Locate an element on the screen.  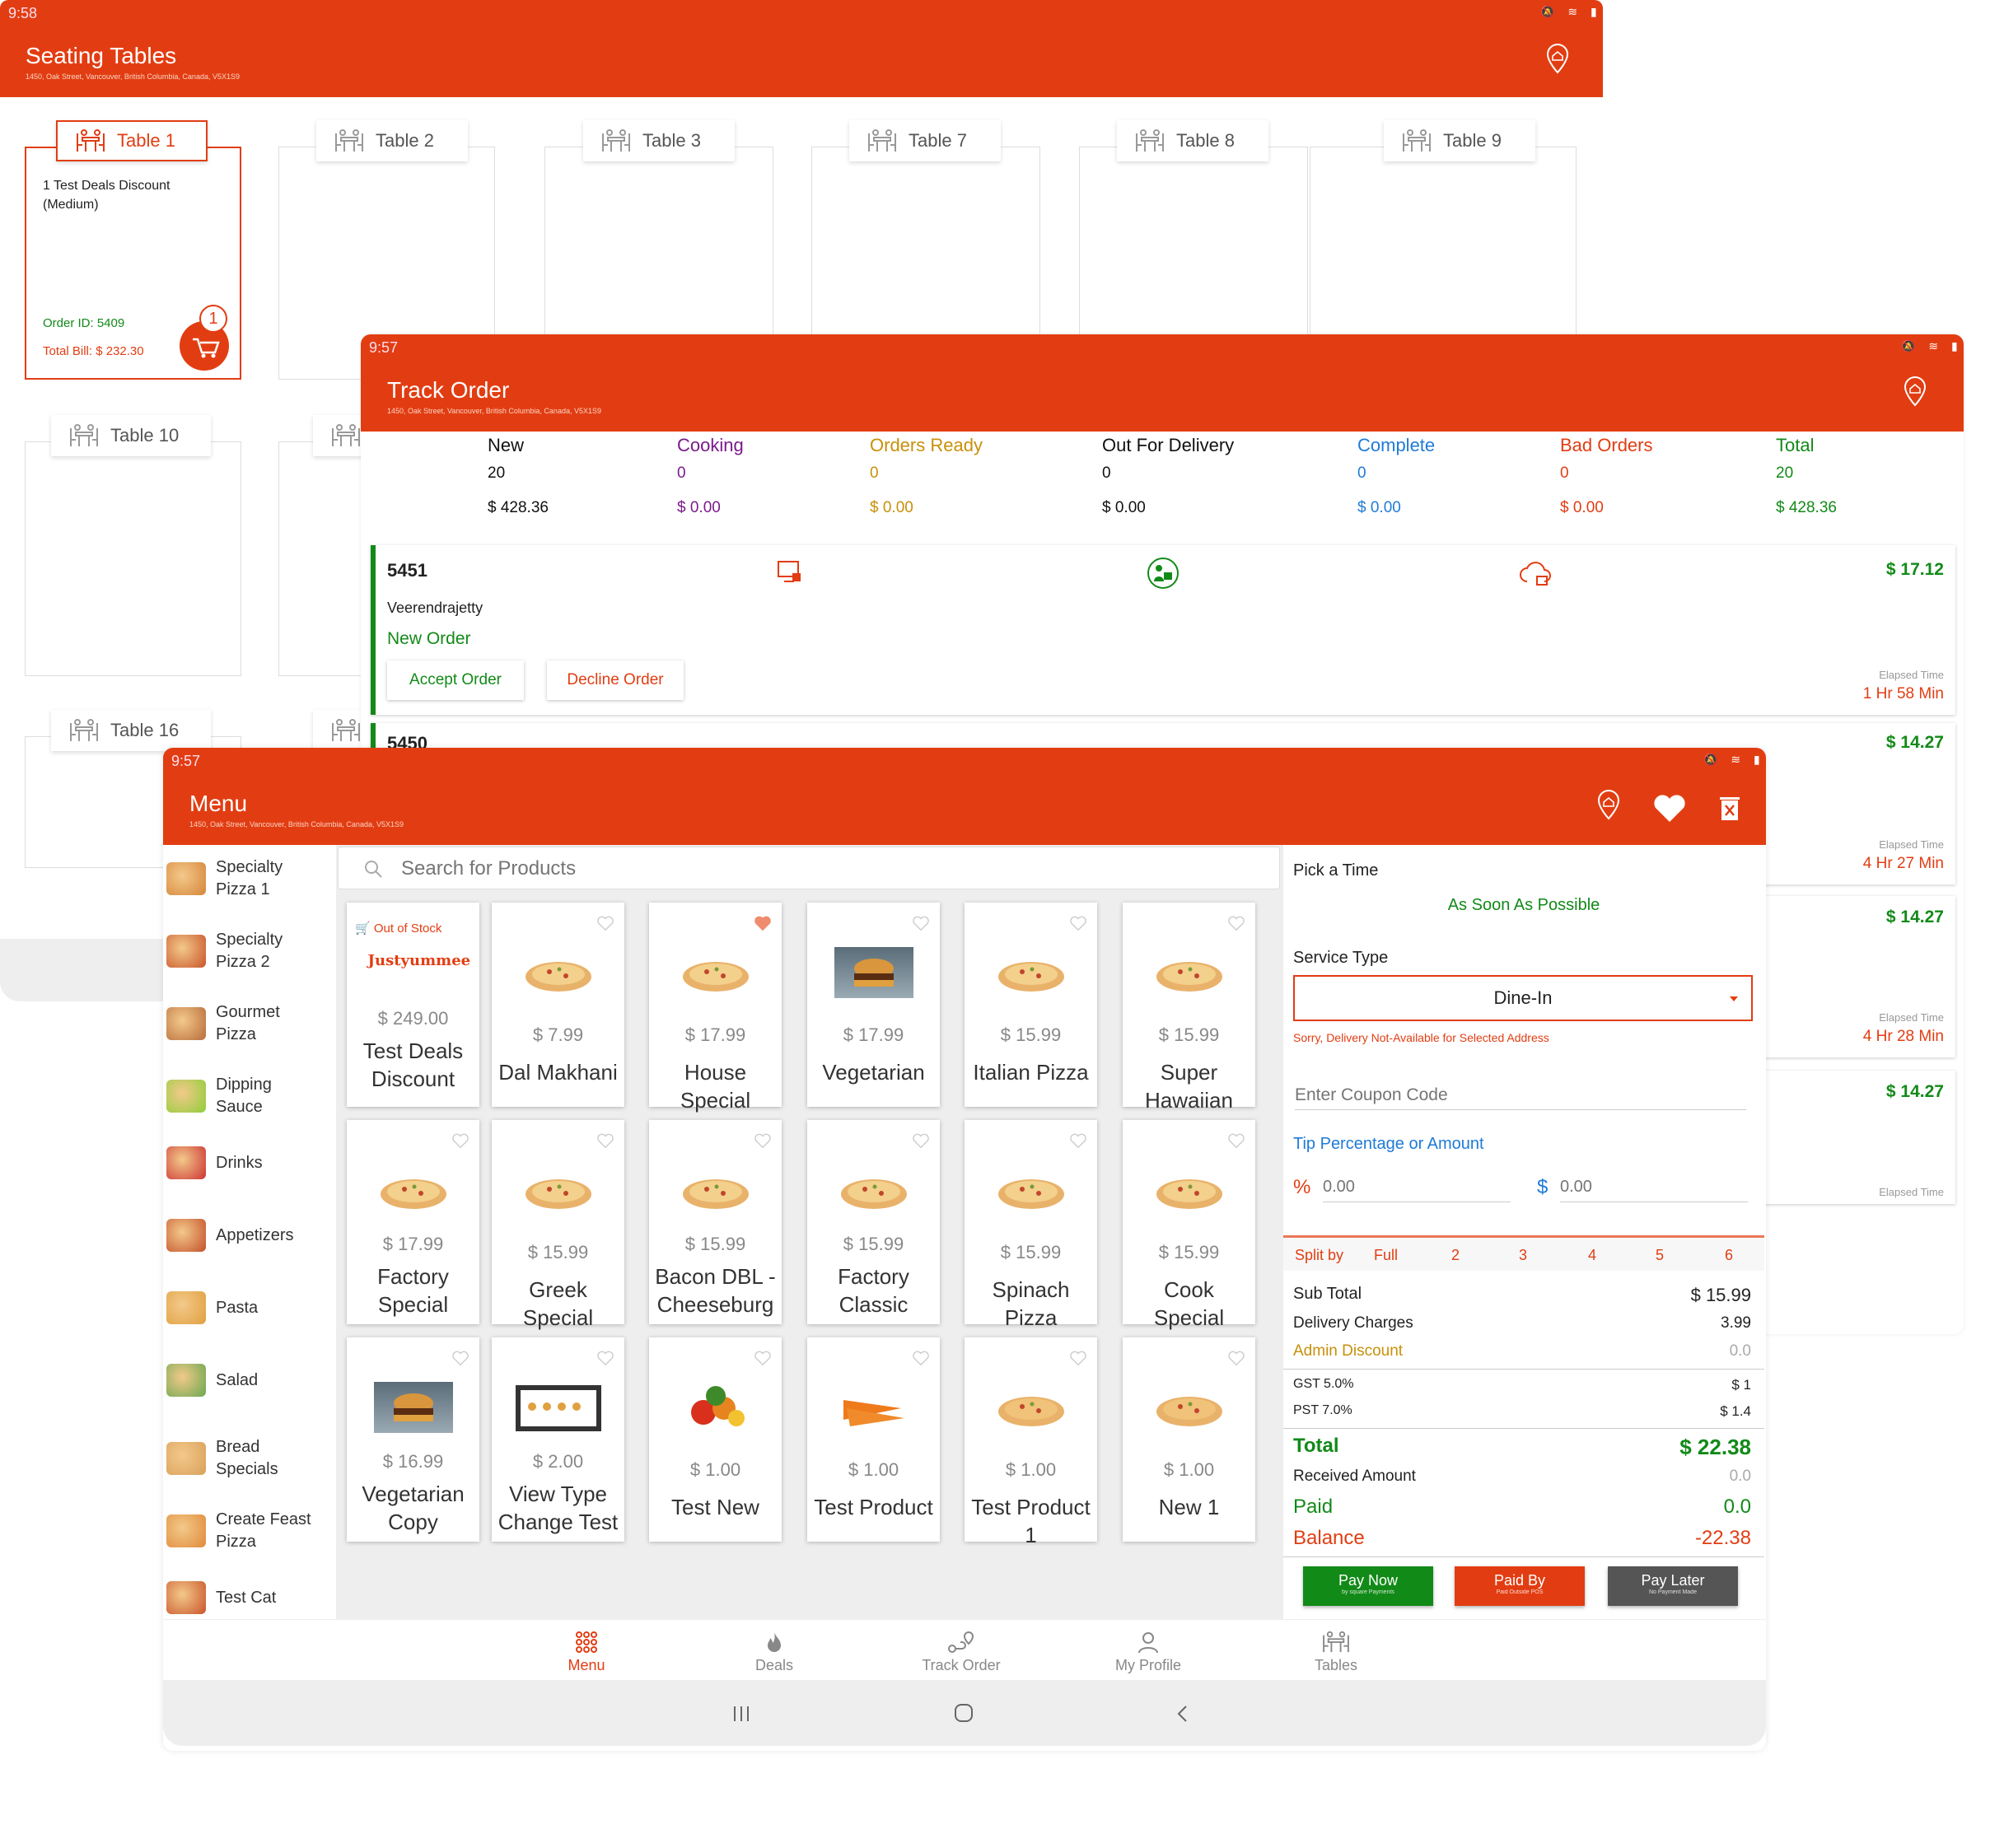
recent-apps-icon is located at coordinates (741, 1714).